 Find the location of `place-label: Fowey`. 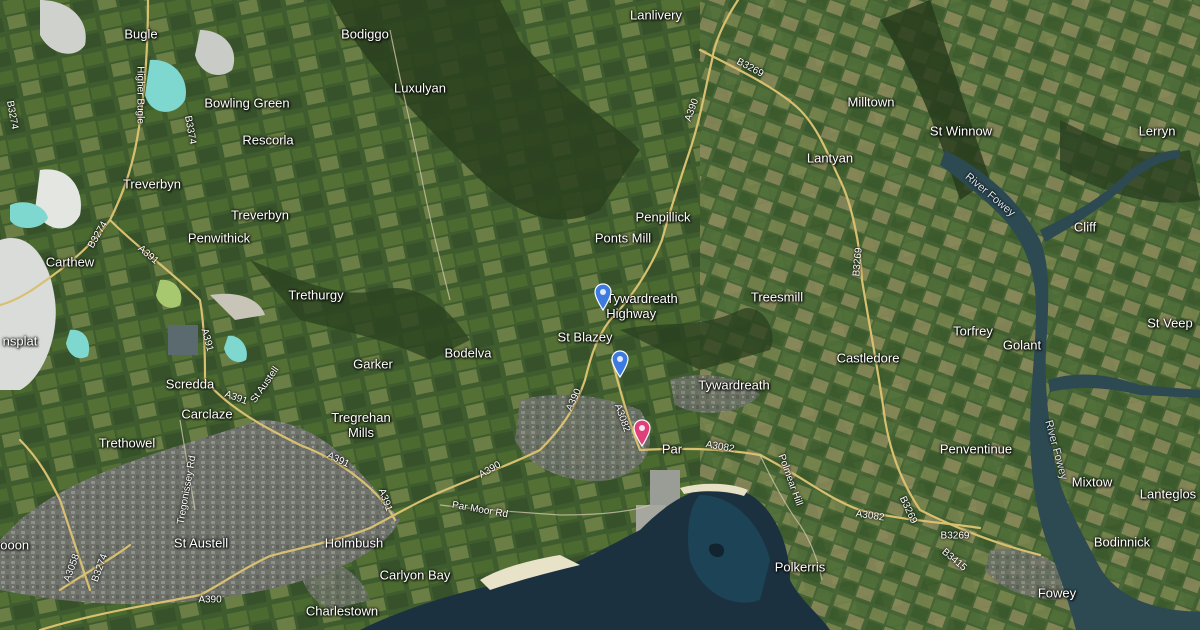

place-label: Fowey is located at coordinates (1057, 593).